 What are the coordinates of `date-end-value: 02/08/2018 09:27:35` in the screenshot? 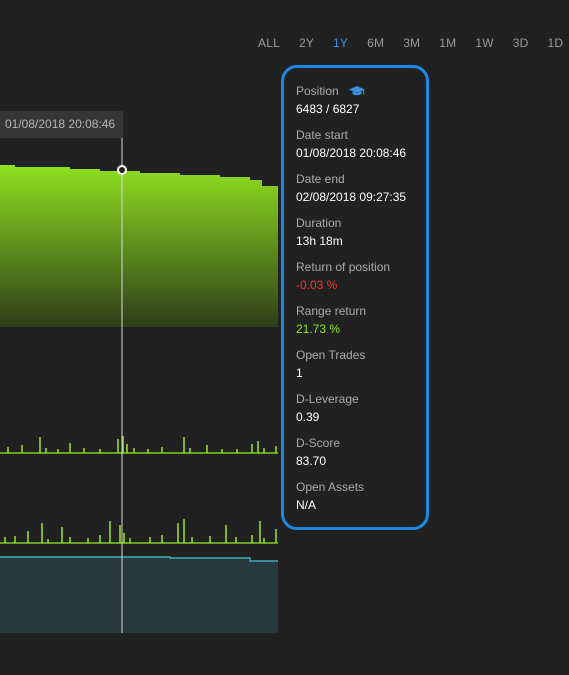 It's located at (351, 197).